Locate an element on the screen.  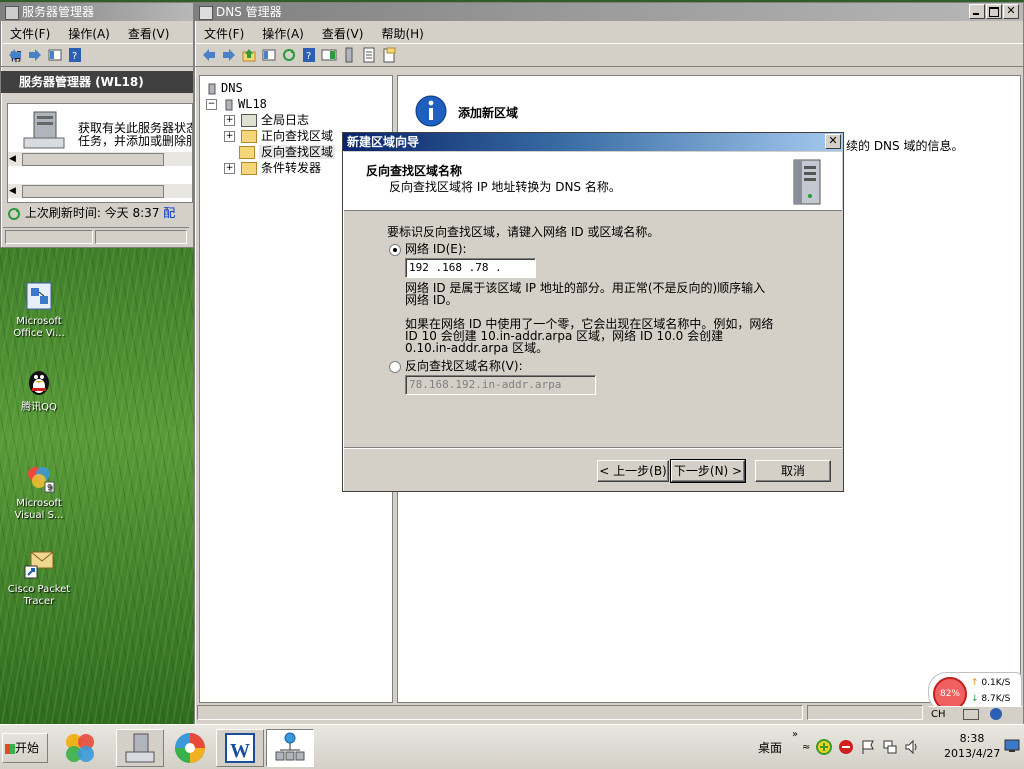
show-hidden-icons-chevron: ≈ is located at coordinates (806, 747).